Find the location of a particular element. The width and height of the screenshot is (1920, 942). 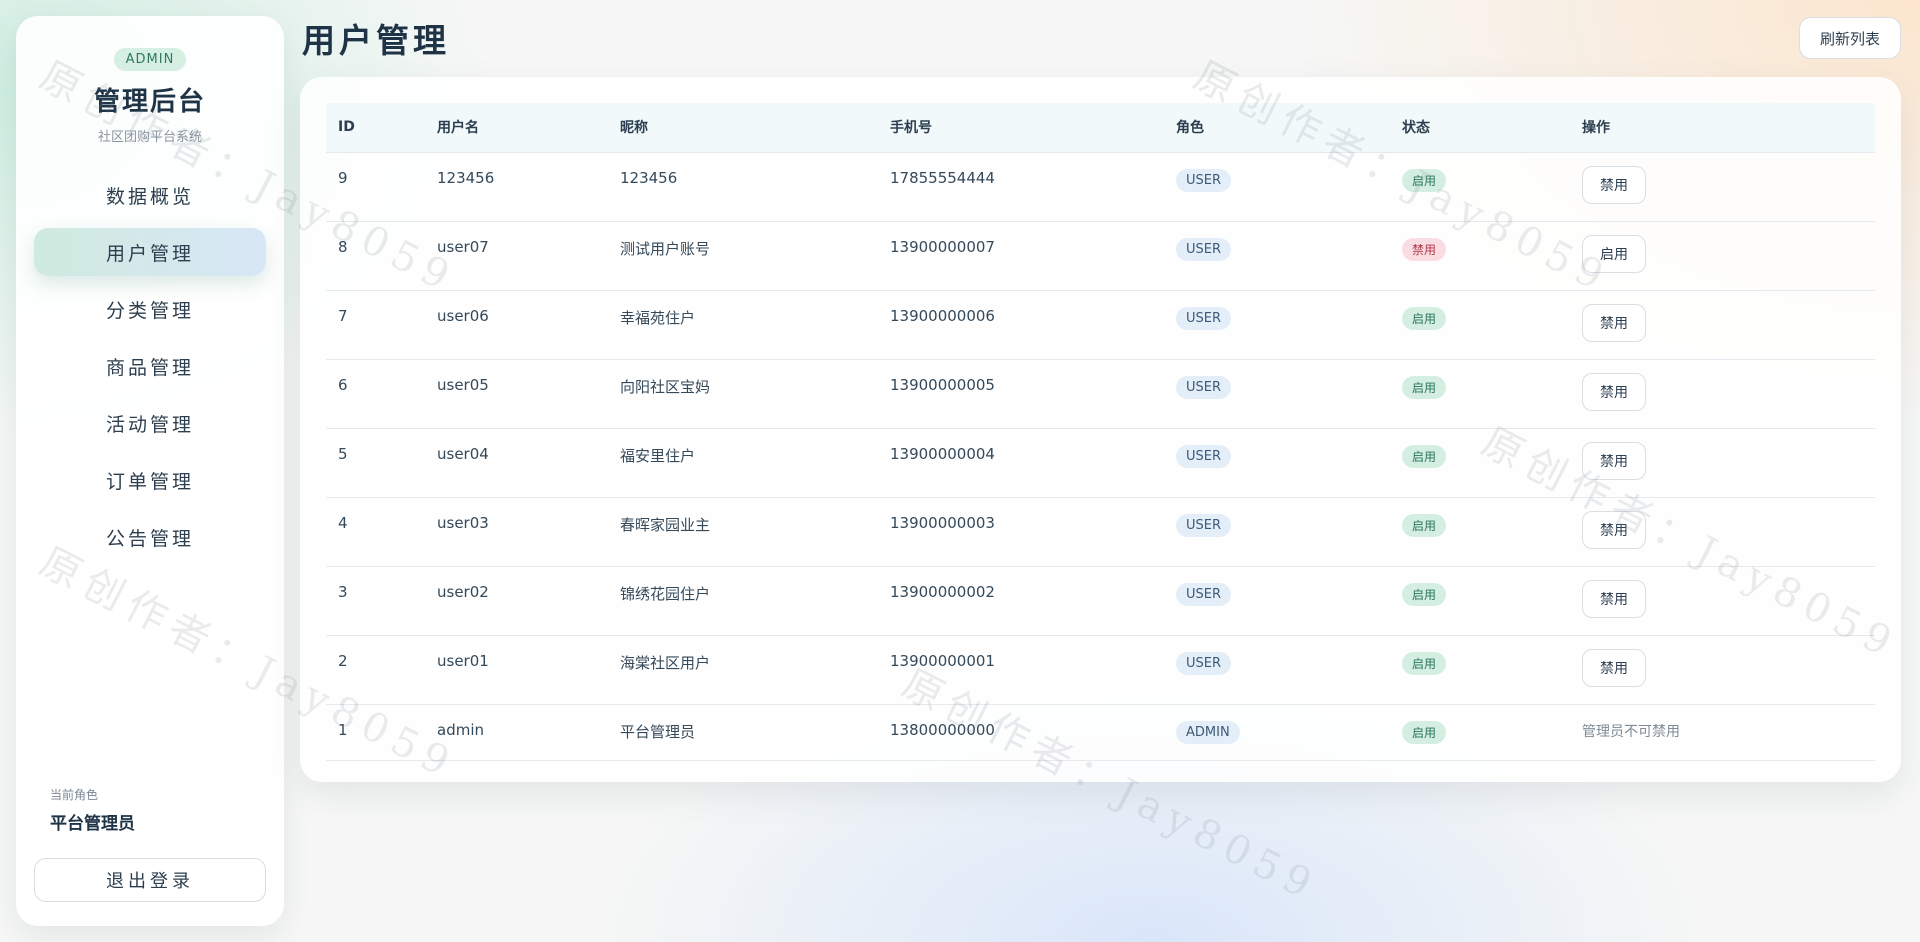

cell-username: user03 is located at coordinates (516, 532).